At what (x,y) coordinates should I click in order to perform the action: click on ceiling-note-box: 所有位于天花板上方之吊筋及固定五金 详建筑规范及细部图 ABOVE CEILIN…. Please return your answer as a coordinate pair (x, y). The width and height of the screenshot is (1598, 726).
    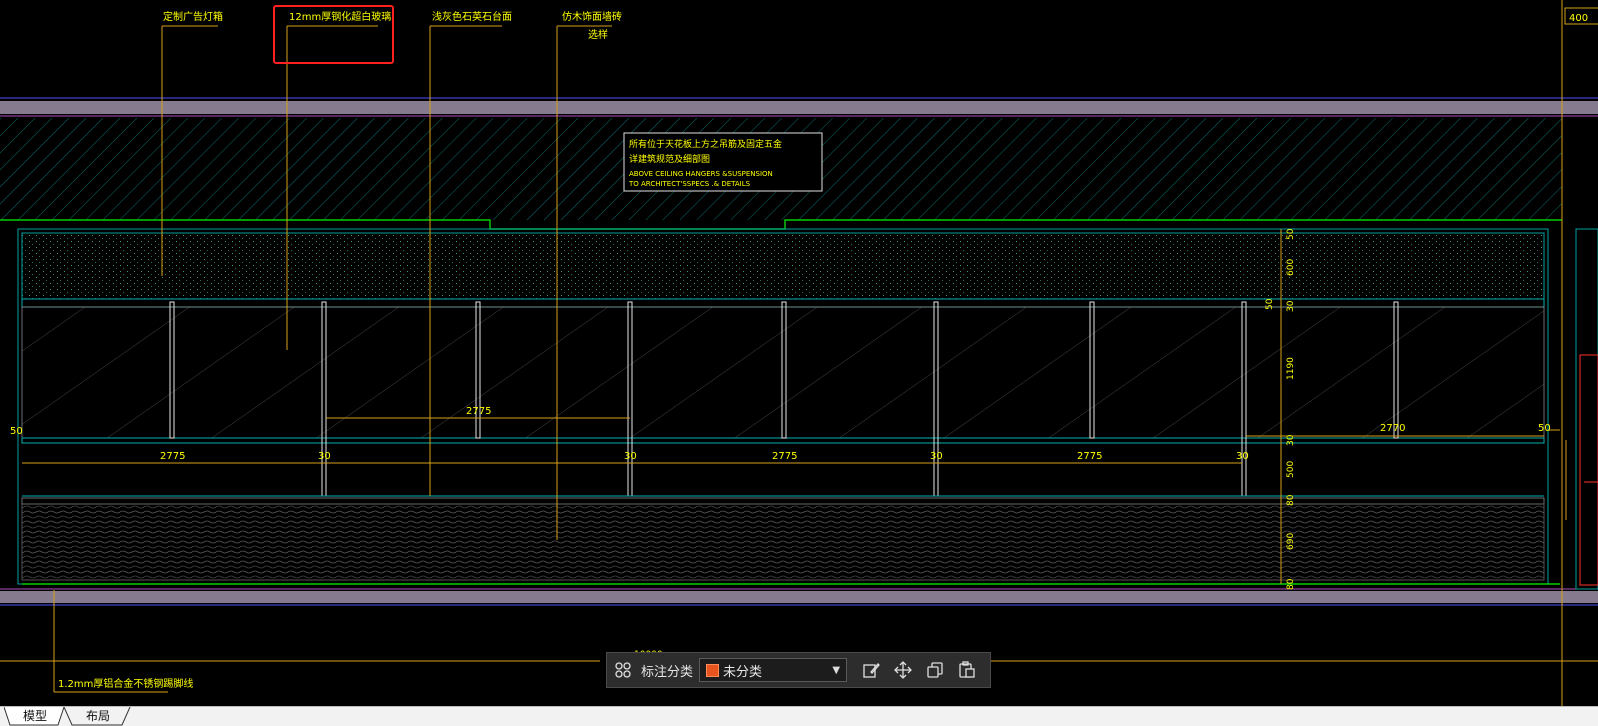
    Looking at the image, I should click on (723, 162).